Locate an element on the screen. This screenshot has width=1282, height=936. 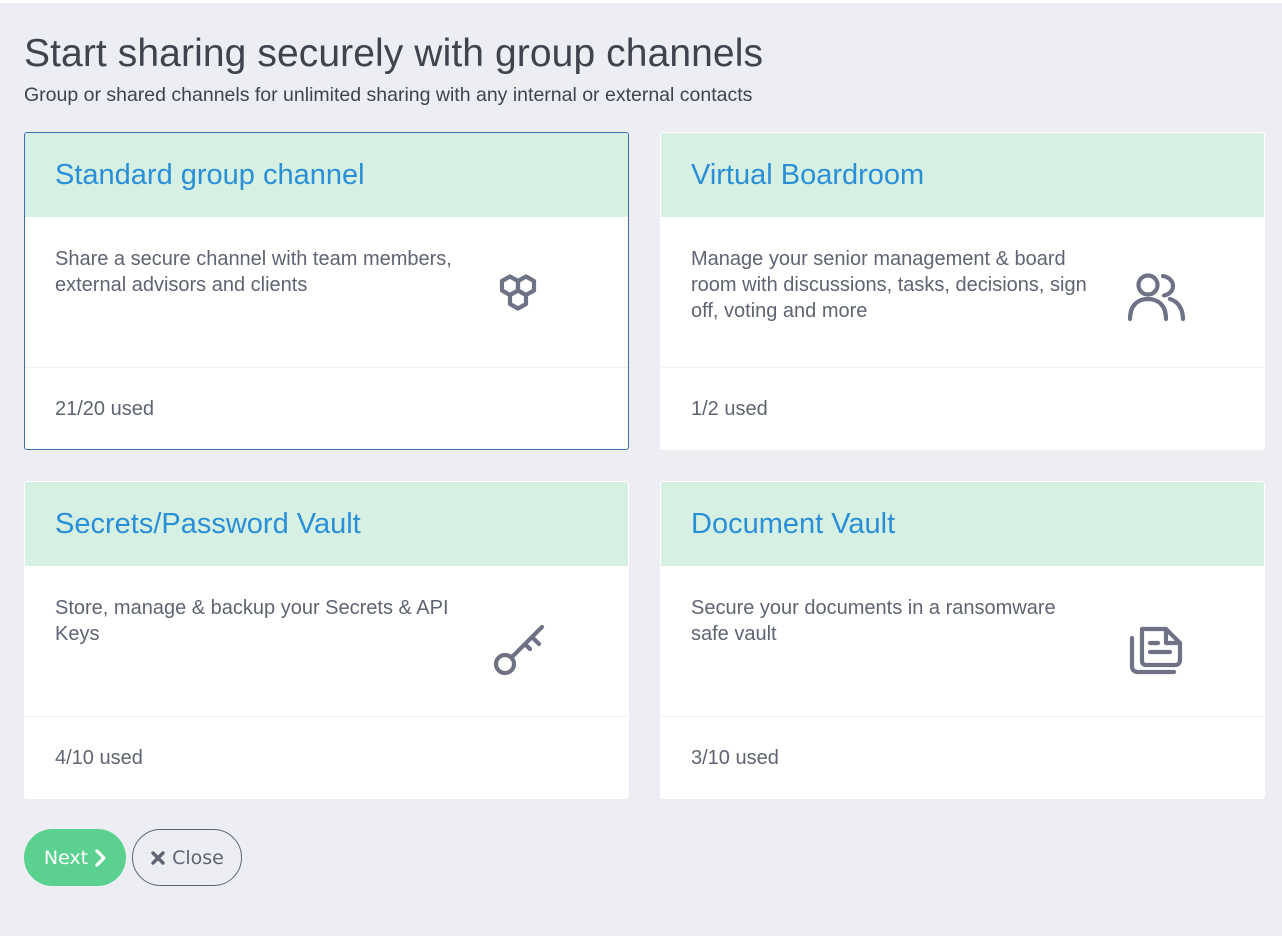
card-title: Document Vault is located at coordinates (793, 523).